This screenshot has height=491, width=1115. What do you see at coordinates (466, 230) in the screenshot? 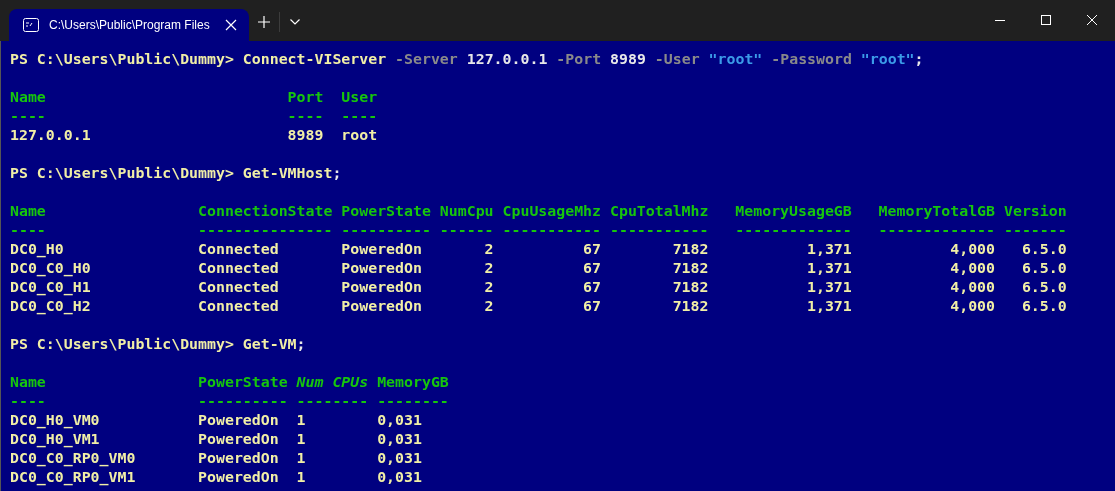
I see `header-underline: ------` at bounding box center [466, 230].